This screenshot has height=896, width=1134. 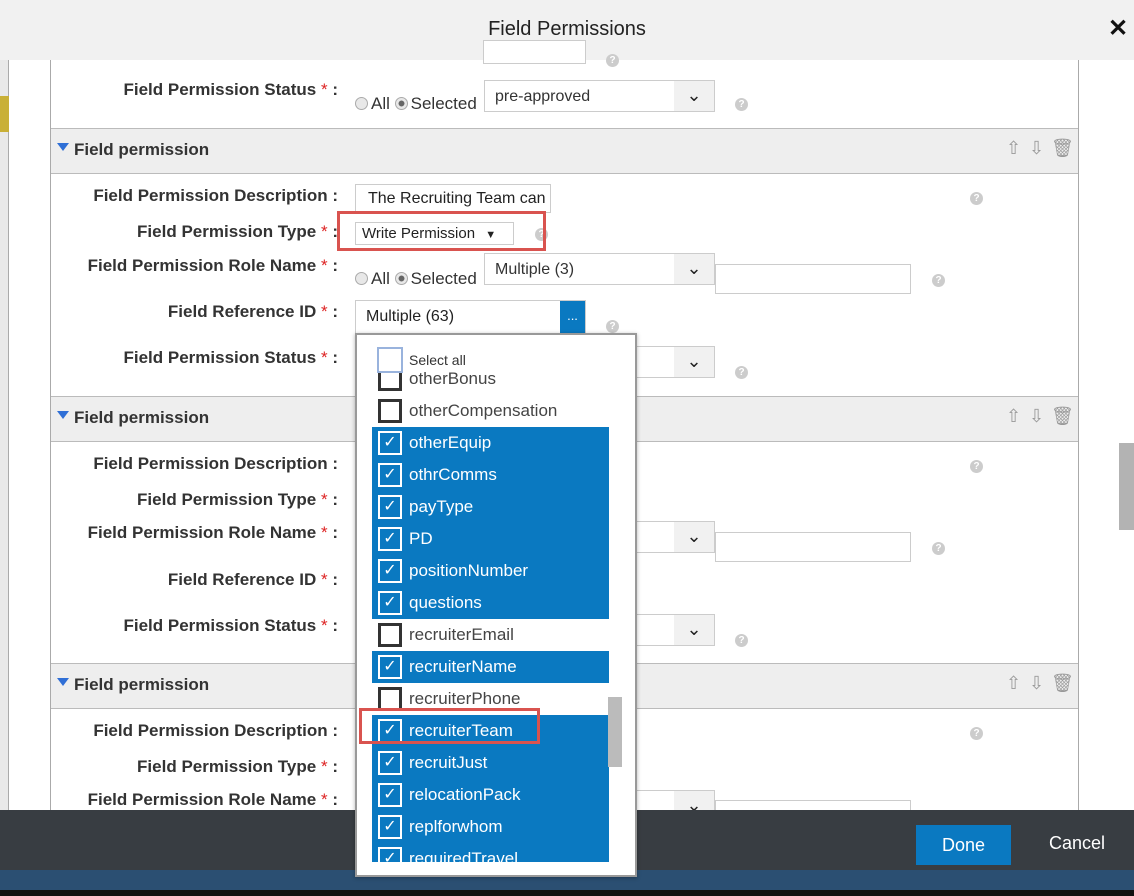 I want to click on dropdown-item: recruiterEmail, so click(x=490, y=635).